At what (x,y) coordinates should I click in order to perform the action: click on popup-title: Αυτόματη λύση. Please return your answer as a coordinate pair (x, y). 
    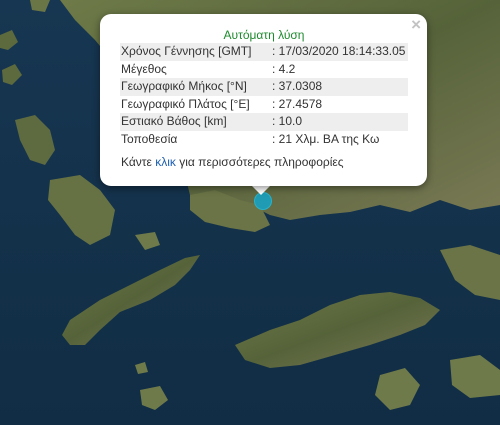
    Looking at the image, I should click on (264, 35).